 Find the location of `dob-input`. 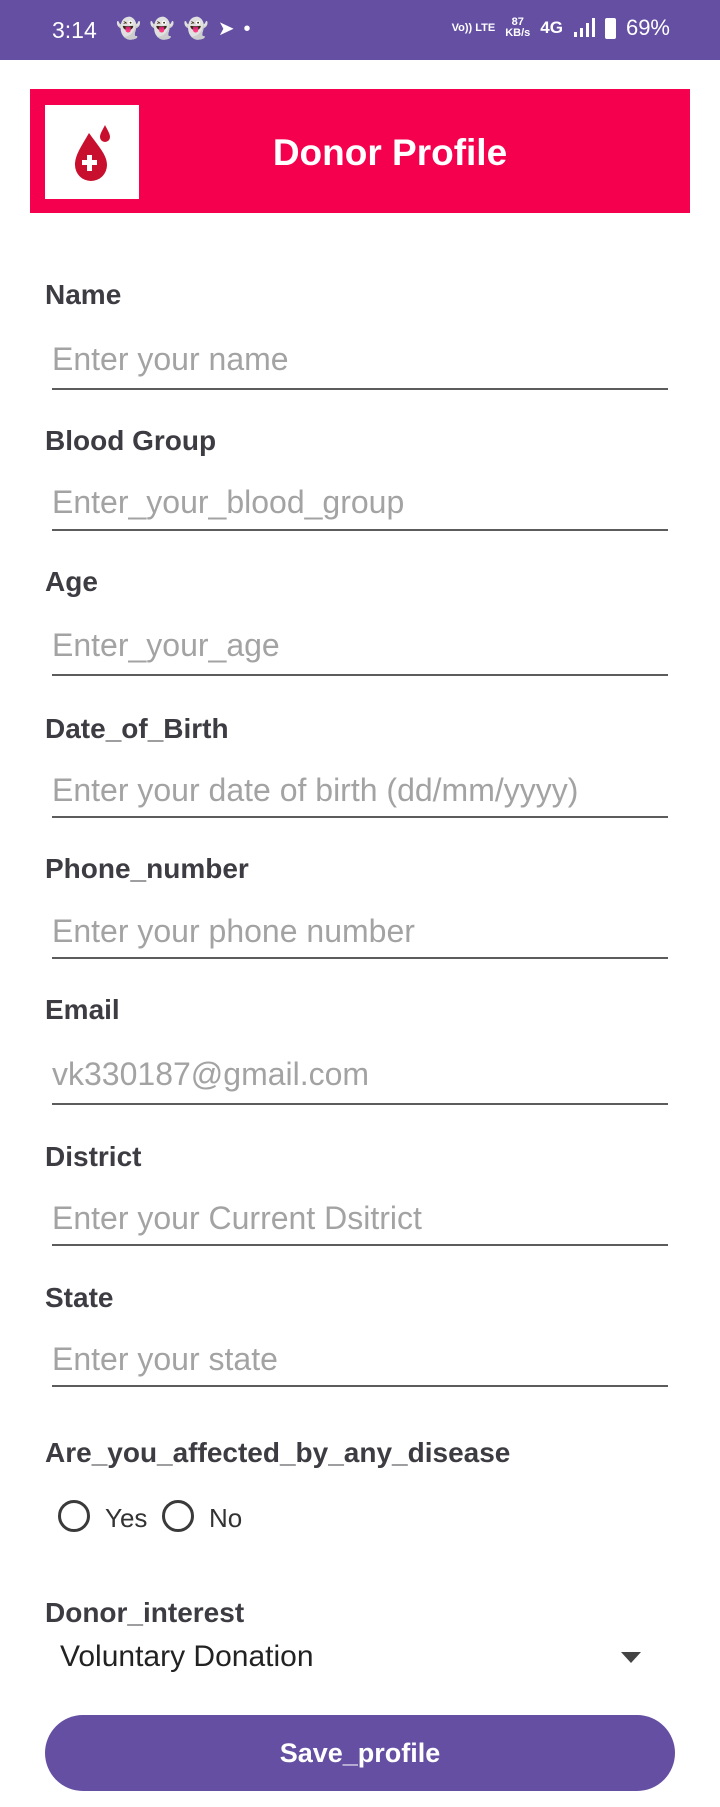

dob-input is located at coordinates (360, 790).